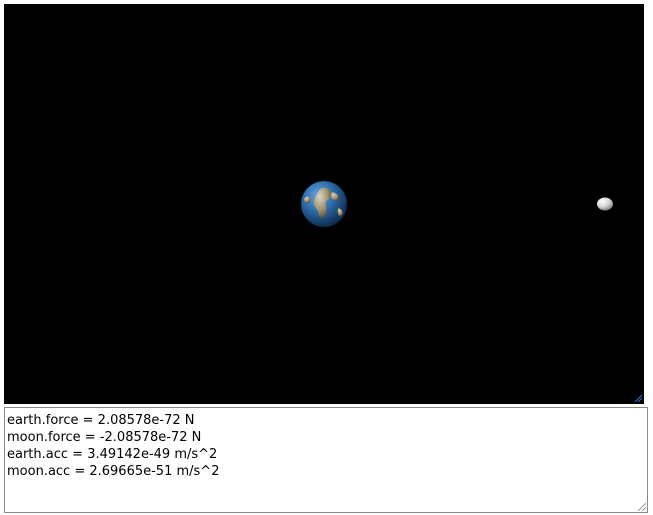  I want to click on textarea-resize-grip-icon, so click(641, 506).